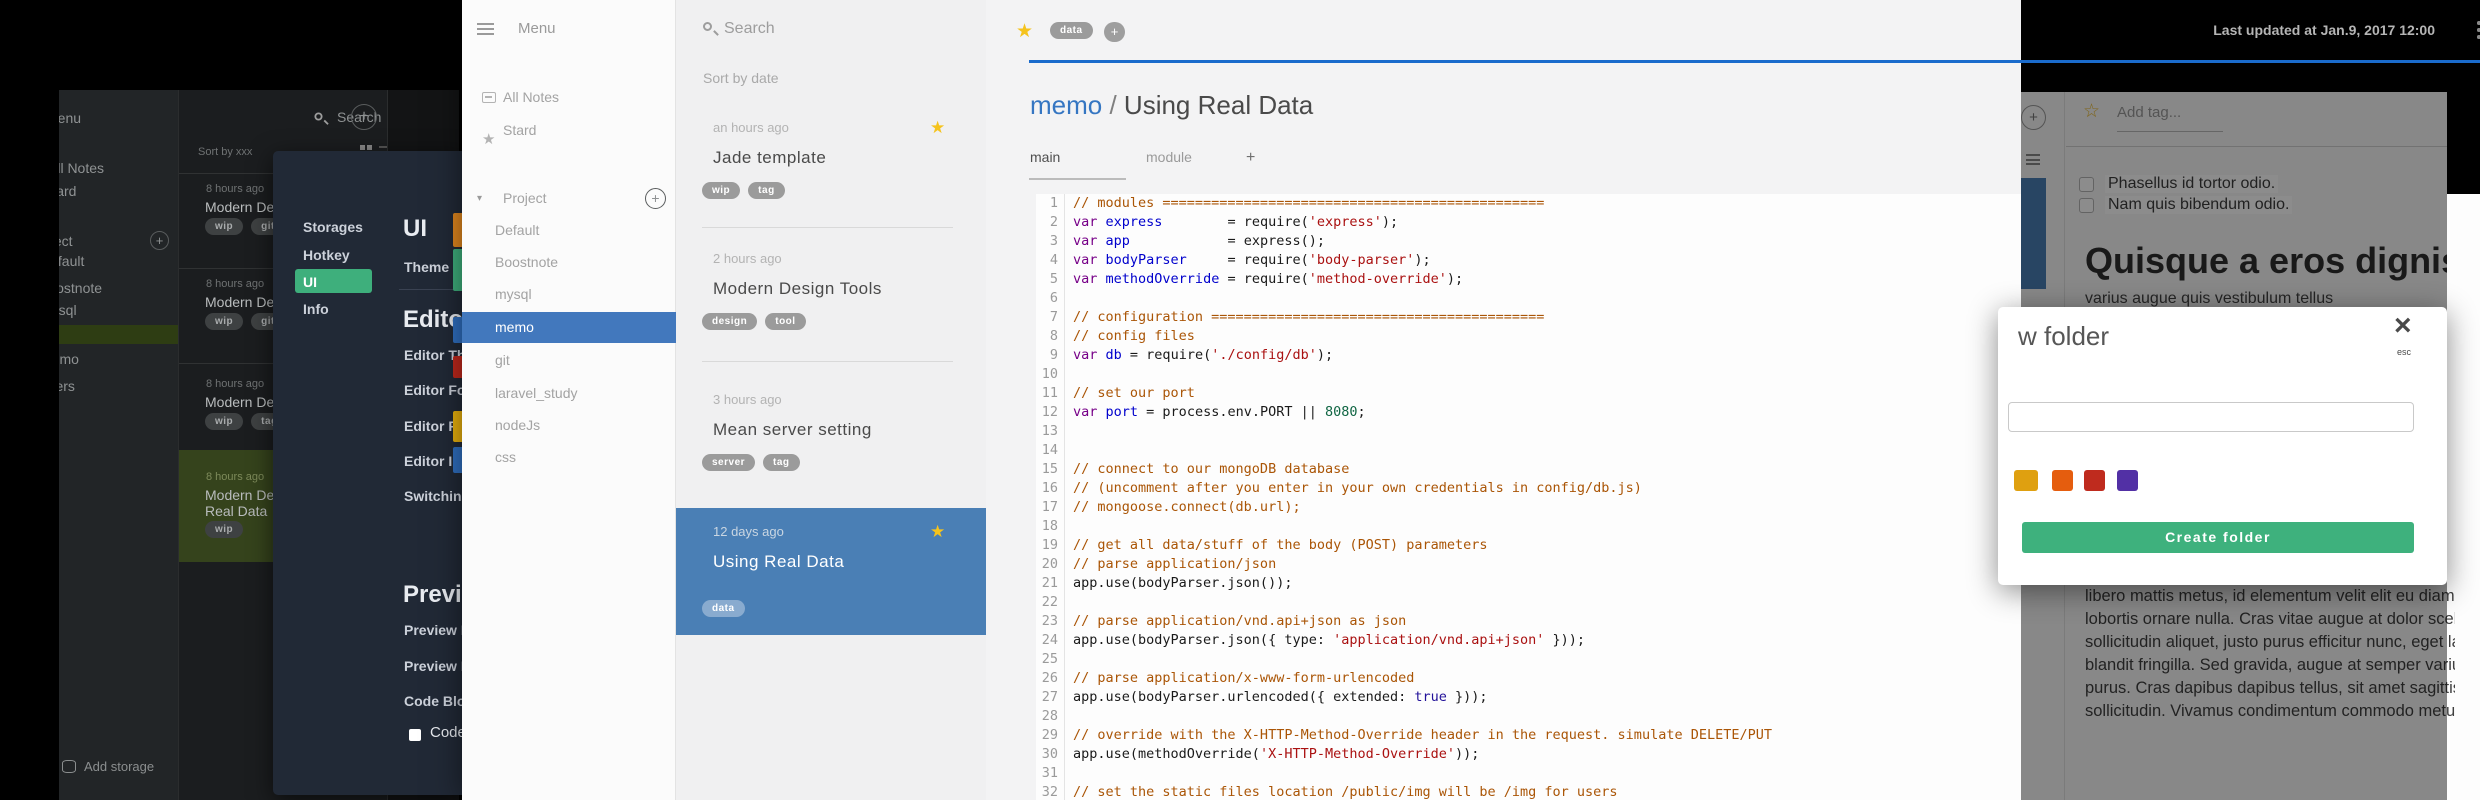 Image resolution: width=2480 pixels, height=800 pixels. What do you see at coordinates (2403, 326) in the screenshot?
I see `close-icon: ×` at bounding box center [2403, 326].